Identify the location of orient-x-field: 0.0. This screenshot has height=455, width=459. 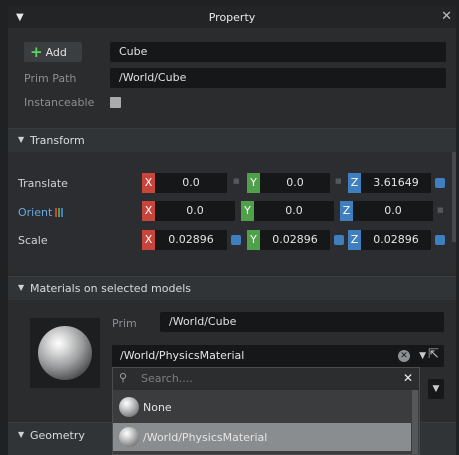
(195, 211).